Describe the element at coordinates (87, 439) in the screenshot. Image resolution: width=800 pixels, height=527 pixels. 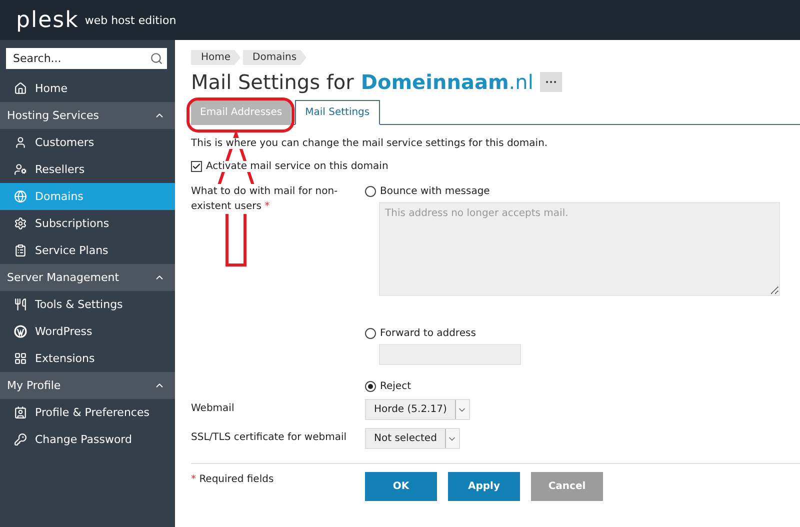
I see `nav-item: Change Password` at that location.